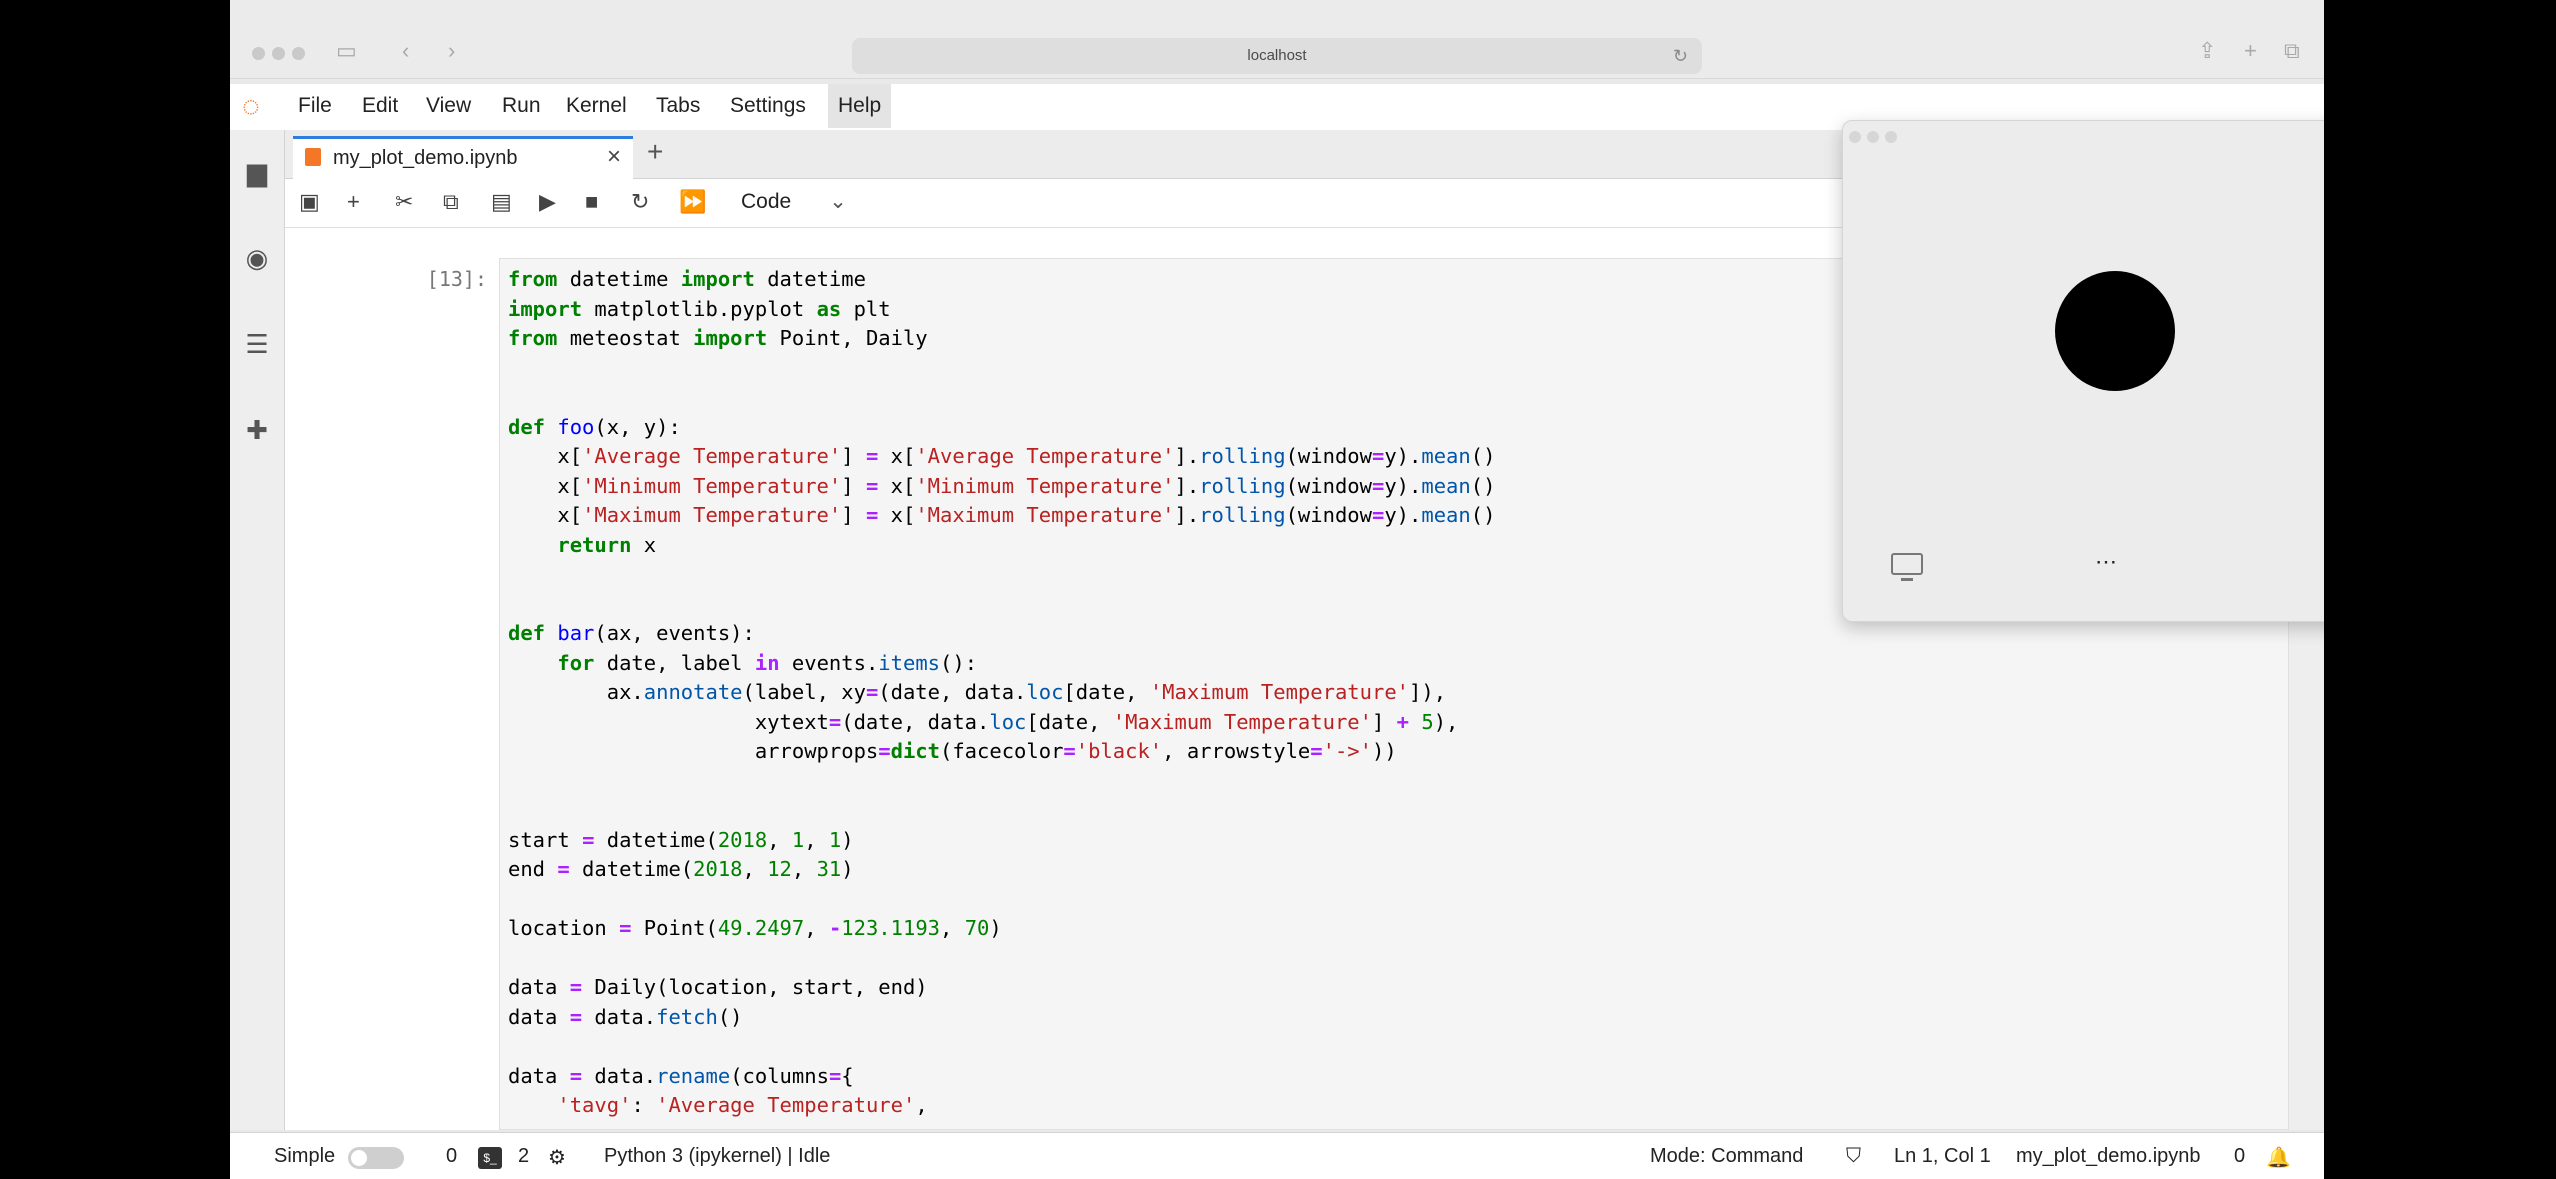 The image size is (2556, 1179). Describe the element at coordinates (2106, 562) in the screenshot. I see `more-icon: ⋯` at that location.